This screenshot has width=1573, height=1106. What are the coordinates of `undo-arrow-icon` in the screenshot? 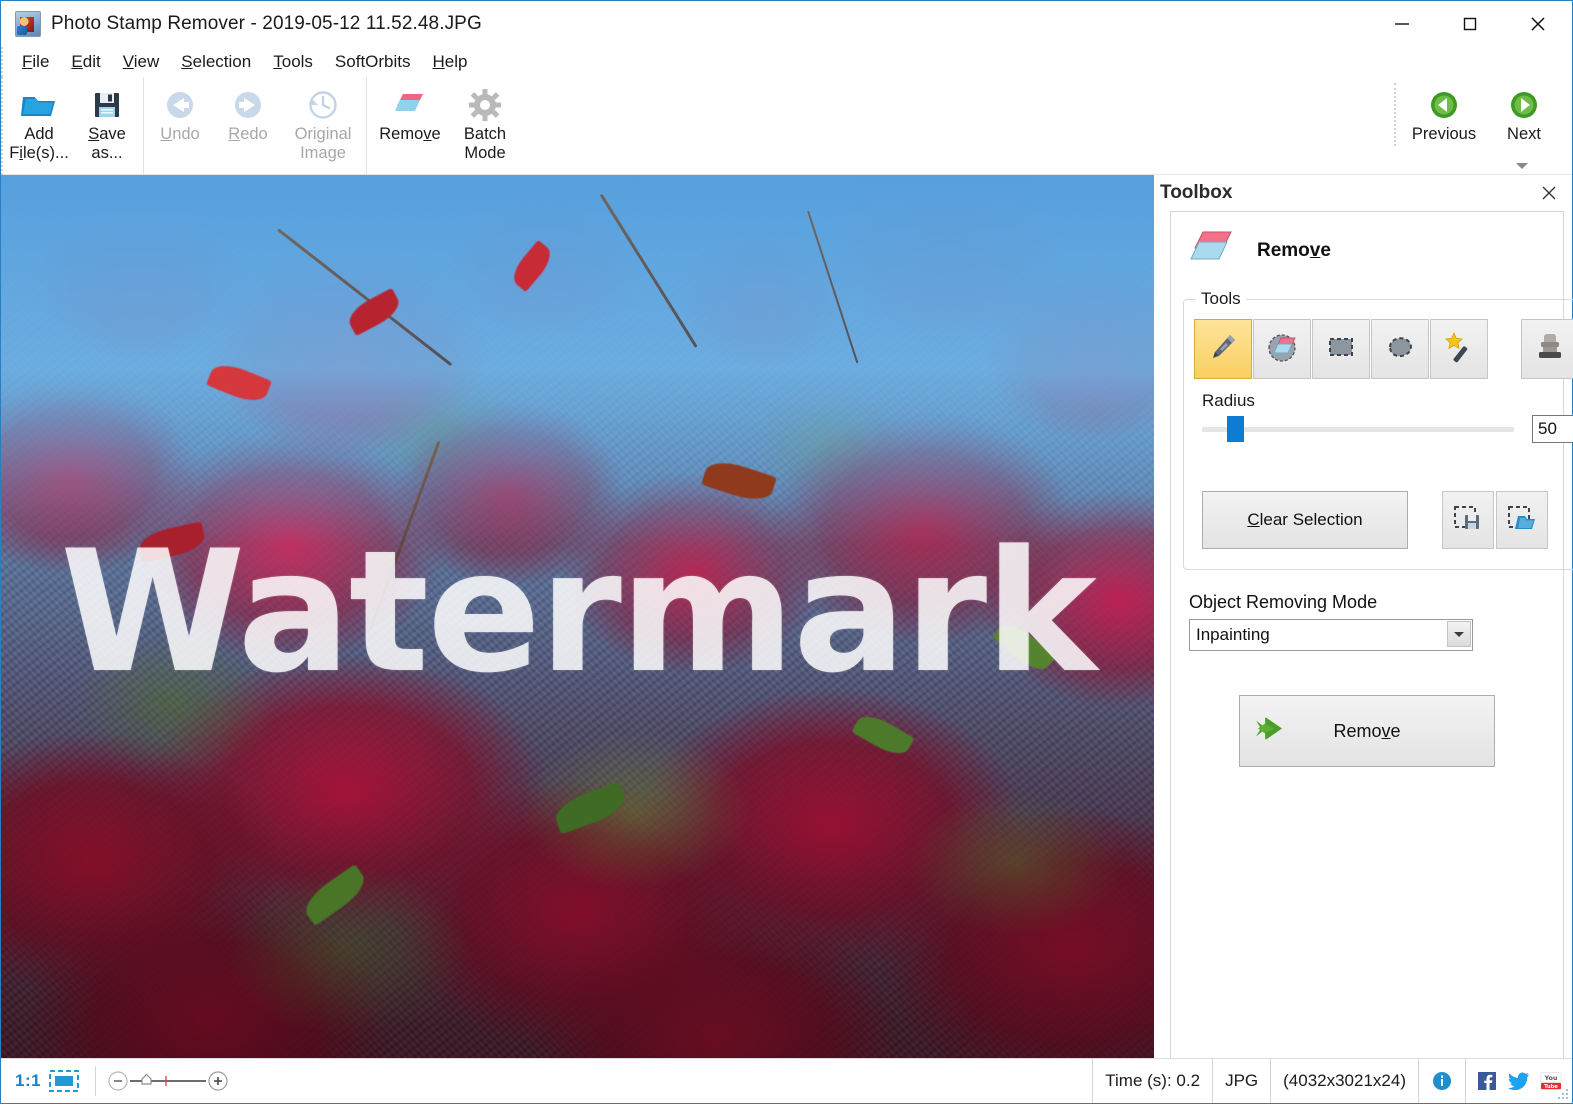 It's located at (180, 105).